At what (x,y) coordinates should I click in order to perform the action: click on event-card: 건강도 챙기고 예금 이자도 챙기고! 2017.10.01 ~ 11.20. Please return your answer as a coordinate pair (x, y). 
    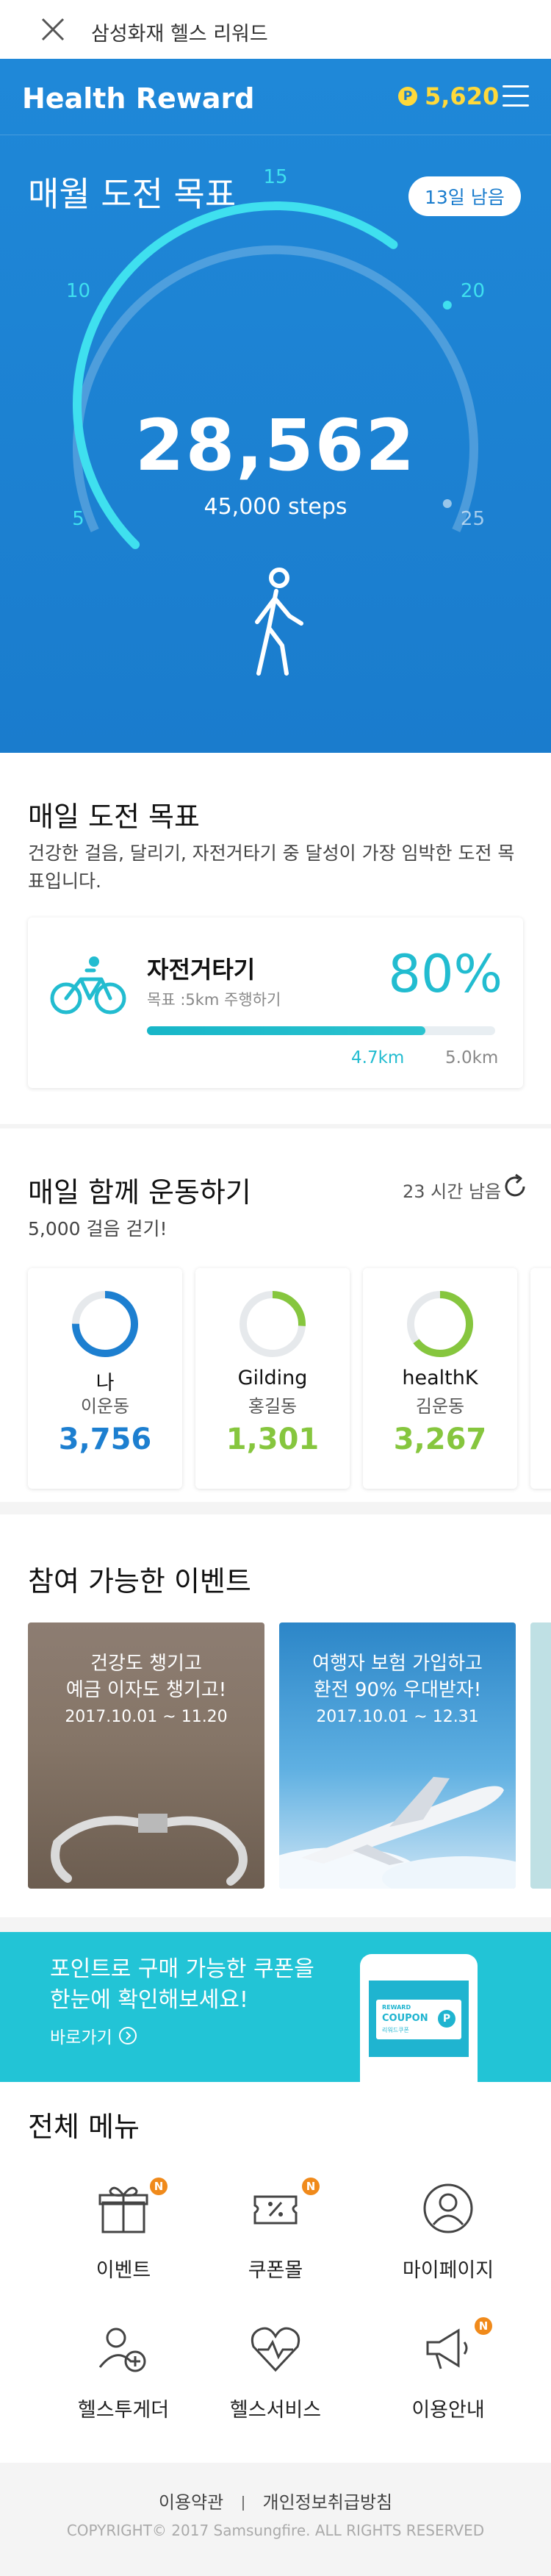
    Looking at the image, I should click on (146, 1756).